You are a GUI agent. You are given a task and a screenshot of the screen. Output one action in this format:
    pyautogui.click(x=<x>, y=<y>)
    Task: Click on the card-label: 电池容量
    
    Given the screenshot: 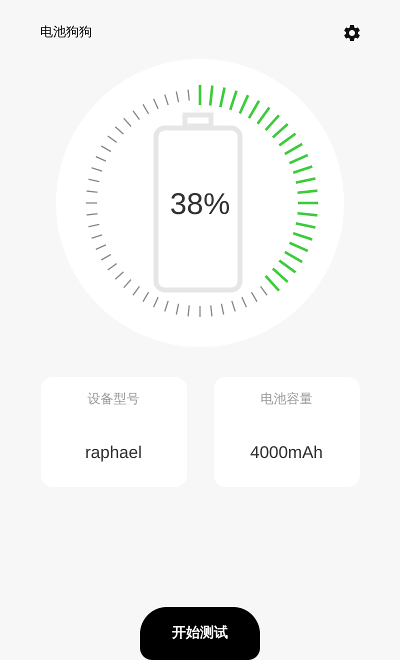 What is the action you would take?
    pyautogui.click(x=286, y=400)
    